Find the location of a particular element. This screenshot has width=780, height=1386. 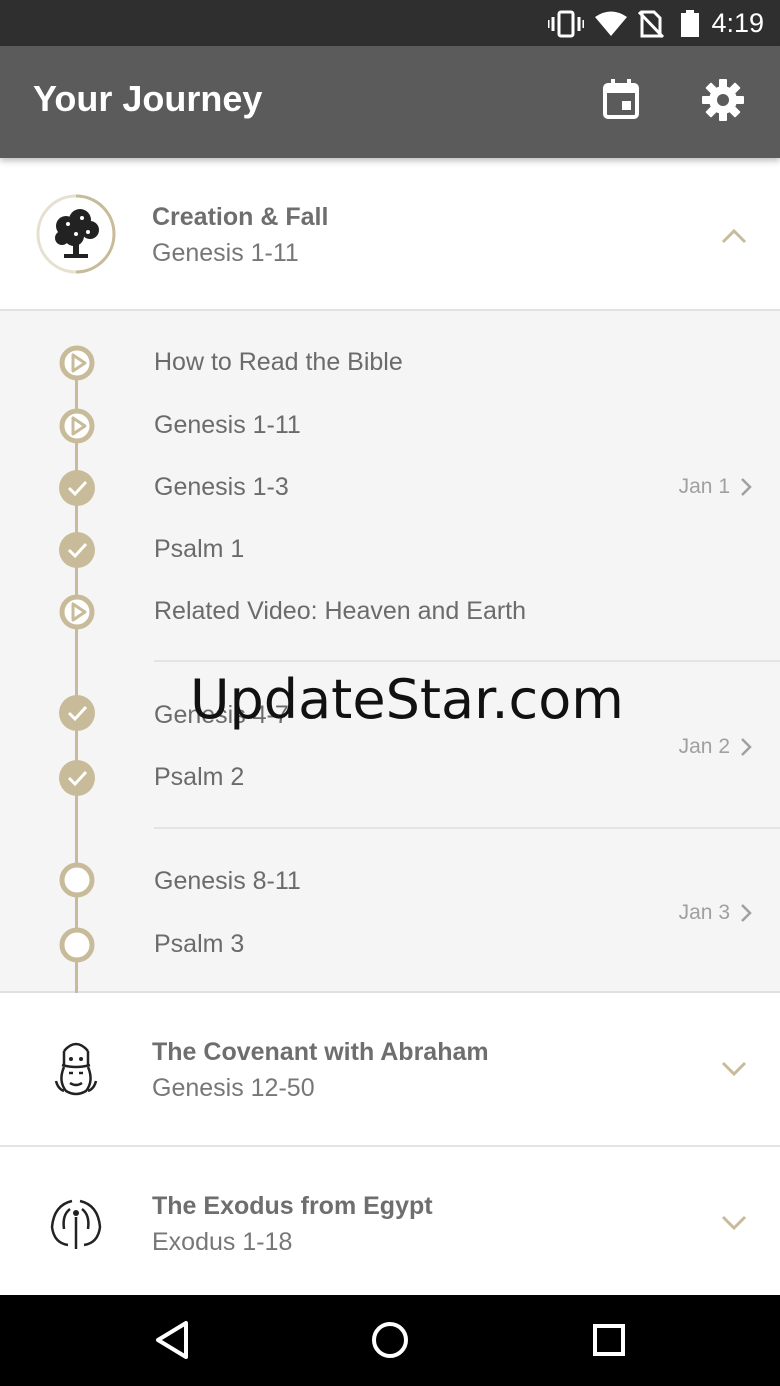

section-header-abraham: The Covenant with Abraham Genesis 12-50 is located at coordinates (390, 1070).